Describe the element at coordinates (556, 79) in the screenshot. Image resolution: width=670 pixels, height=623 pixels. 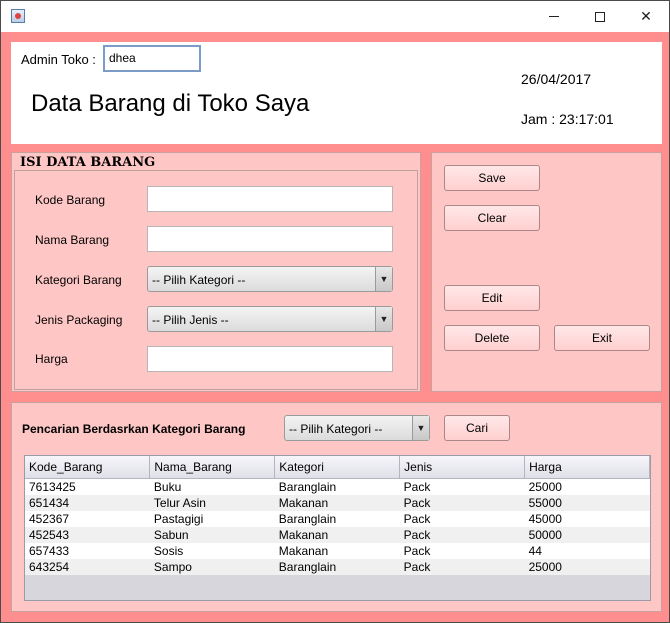
I see `date-label: 26/04/2017` at that location.